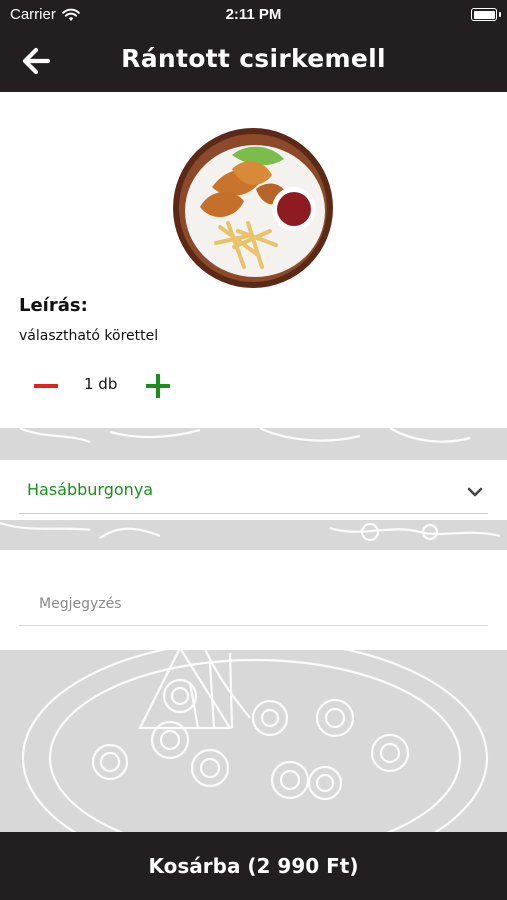  I want to click on arrow-left-icon, so click(36, 61).